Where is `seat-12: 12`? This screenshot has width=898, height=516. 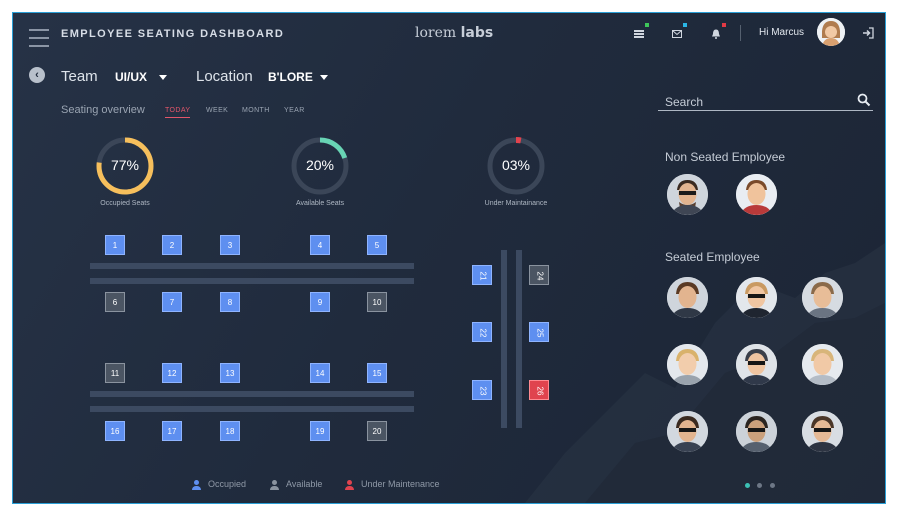
seat-12: 12 is located at coordinates (172, 373).